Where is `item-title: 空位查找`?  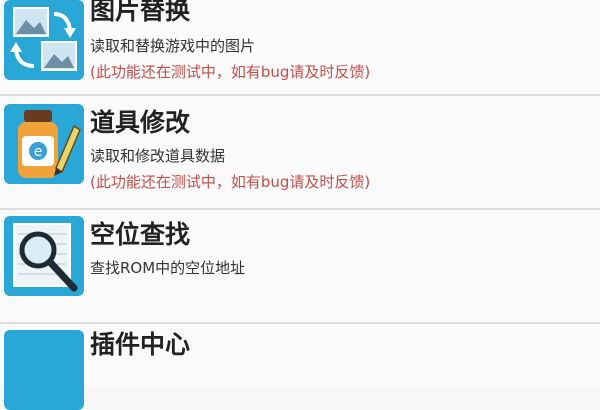 item-title: 空位查找 is located at coordinates (140, 234).